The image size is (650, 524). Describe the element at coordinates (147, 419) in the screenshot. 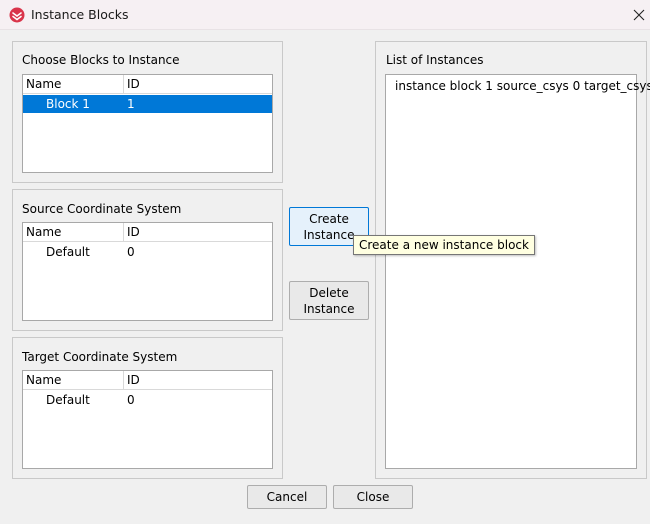

I see `target-table: Name ID Default 0` at that location.